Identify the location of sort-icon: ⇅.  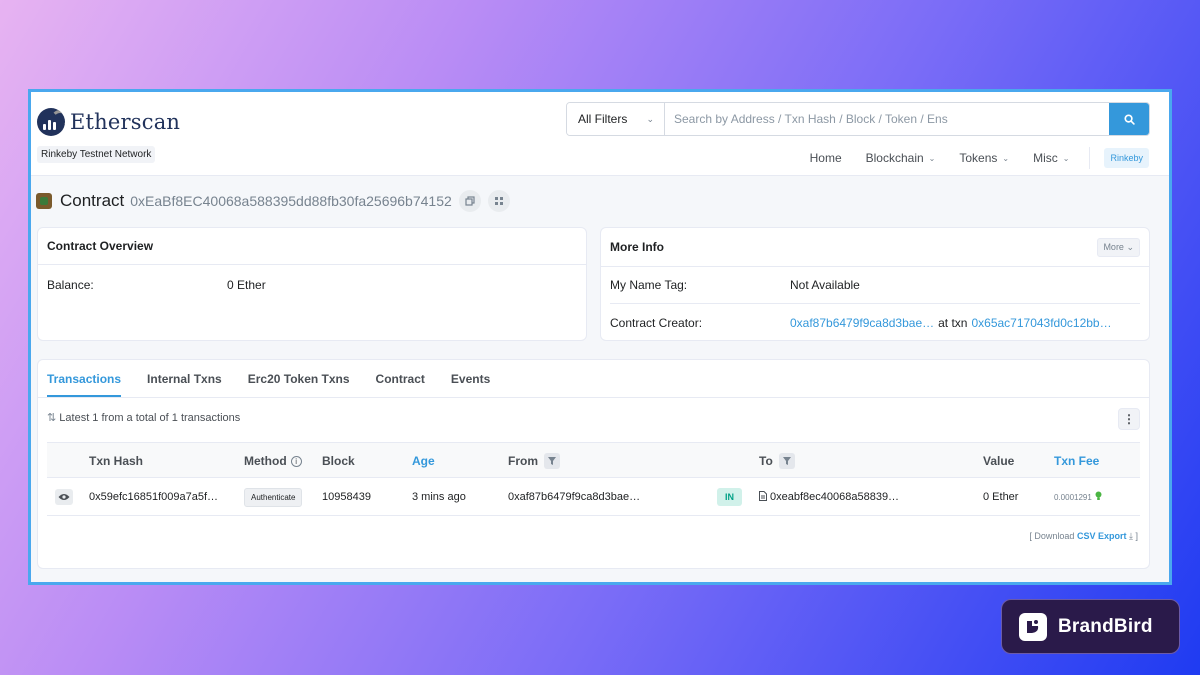
(52, 418).